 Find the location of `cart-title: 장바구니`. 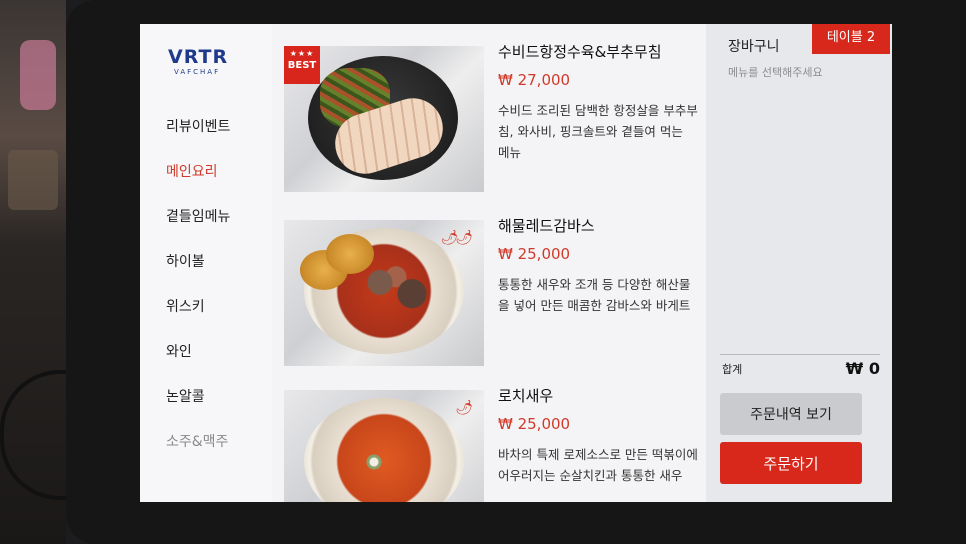

cart-title: 장바구니 is located at coordinates (754, 47).